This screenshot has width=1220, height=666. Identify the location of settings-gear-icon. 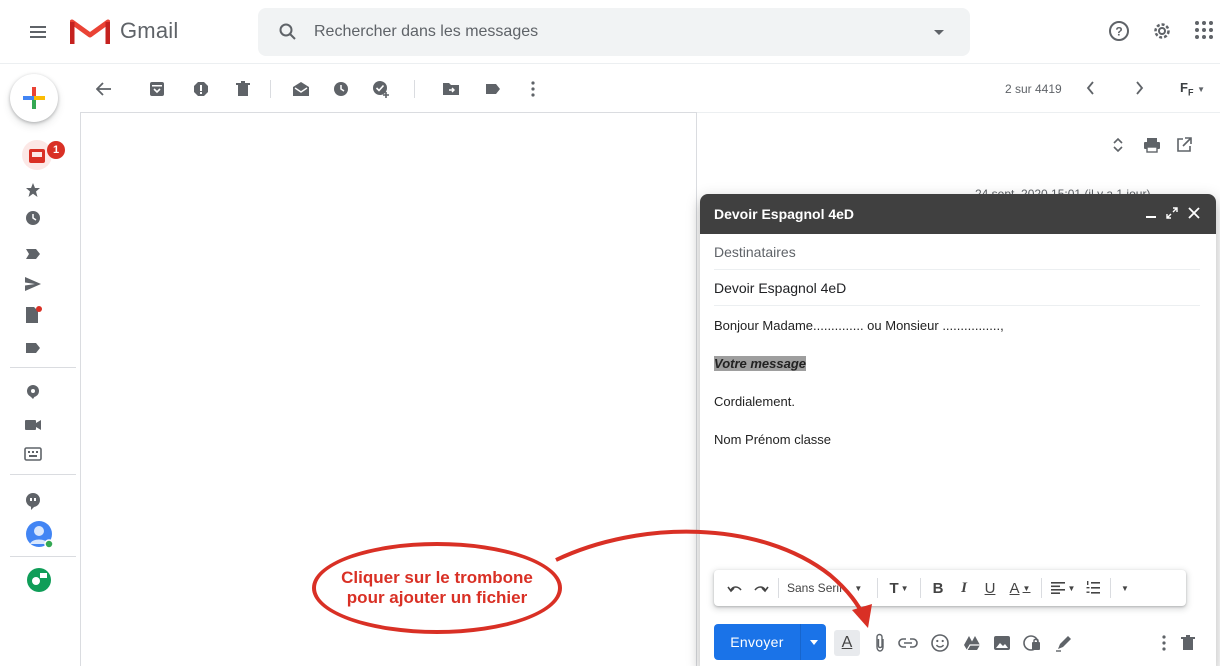
(1162, 31).